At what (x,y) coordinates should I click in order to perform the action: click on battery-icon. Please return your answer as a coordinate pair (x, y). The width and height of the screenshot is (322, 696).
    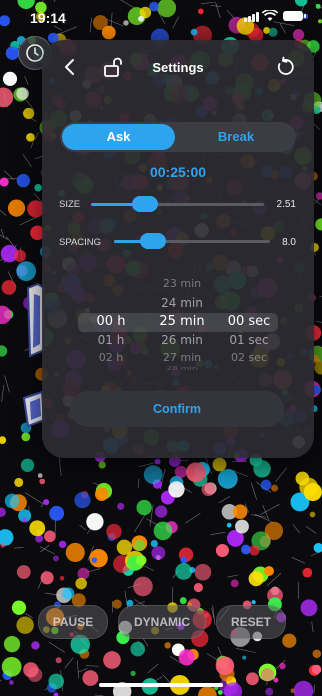
    Looking at the image, I should click on (294, 16).